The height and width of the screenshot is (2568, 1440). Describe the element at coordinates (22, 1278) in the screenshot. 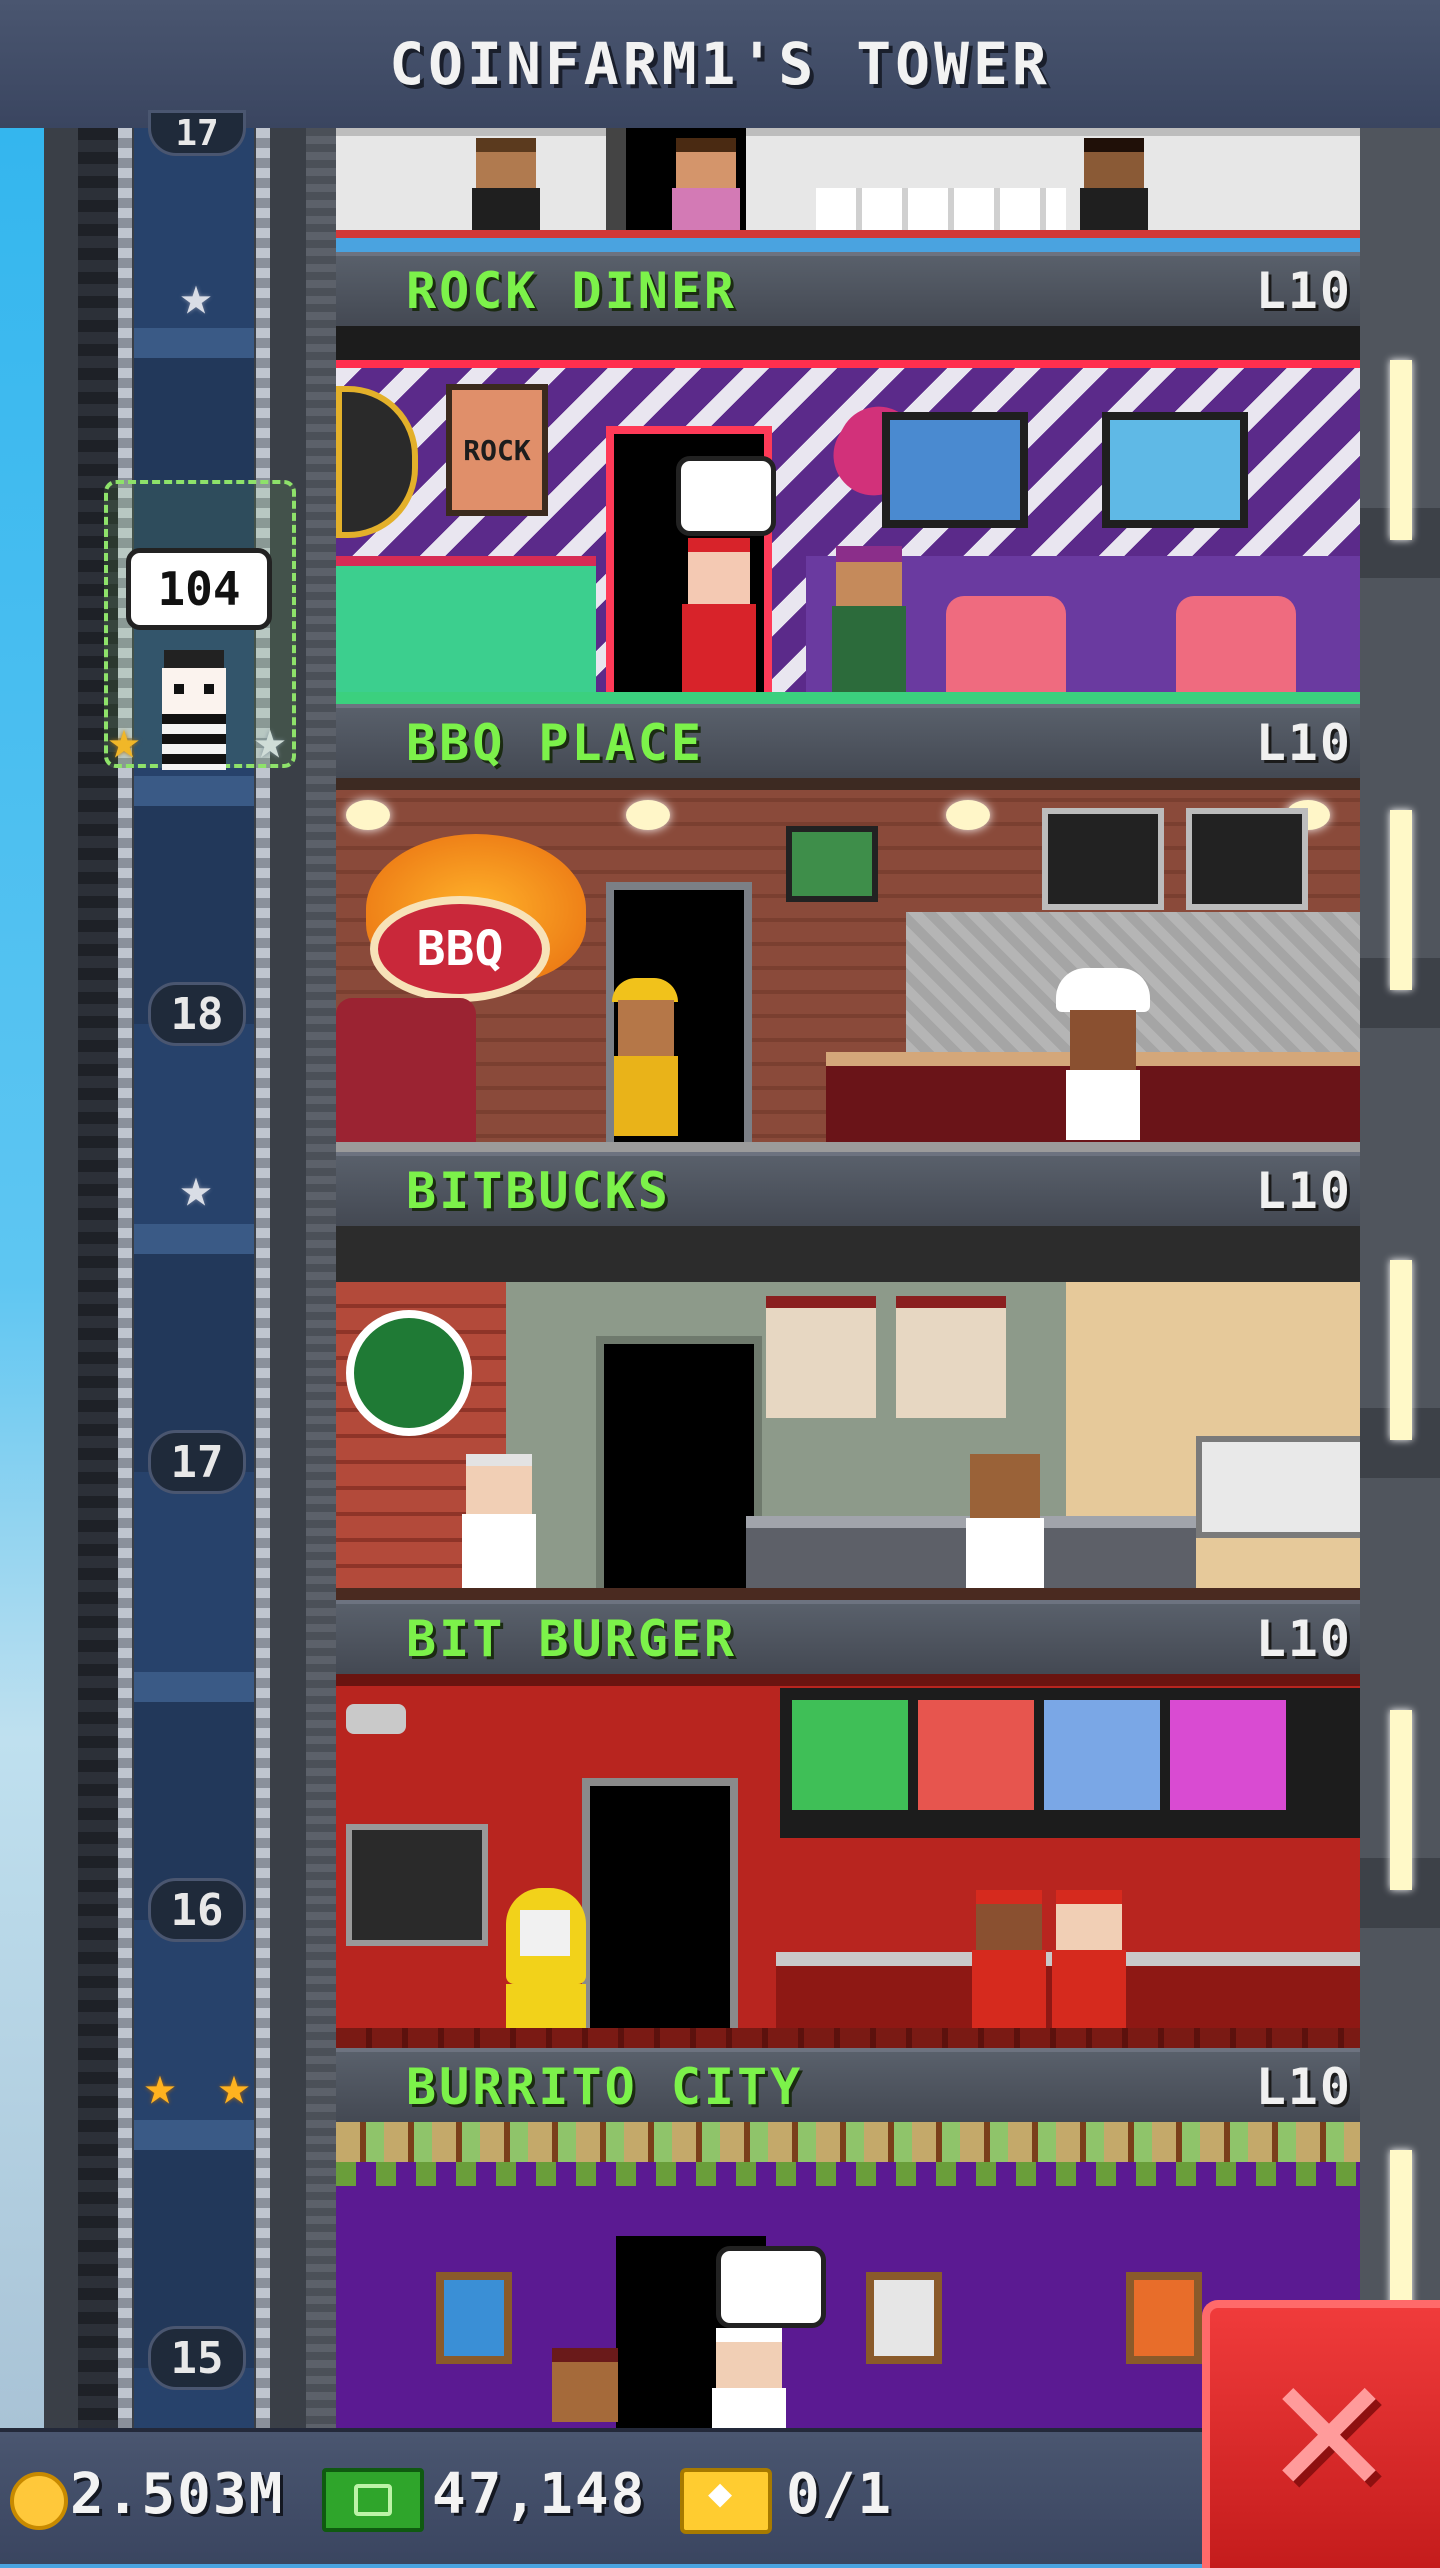

I see `sky-background` at that location.